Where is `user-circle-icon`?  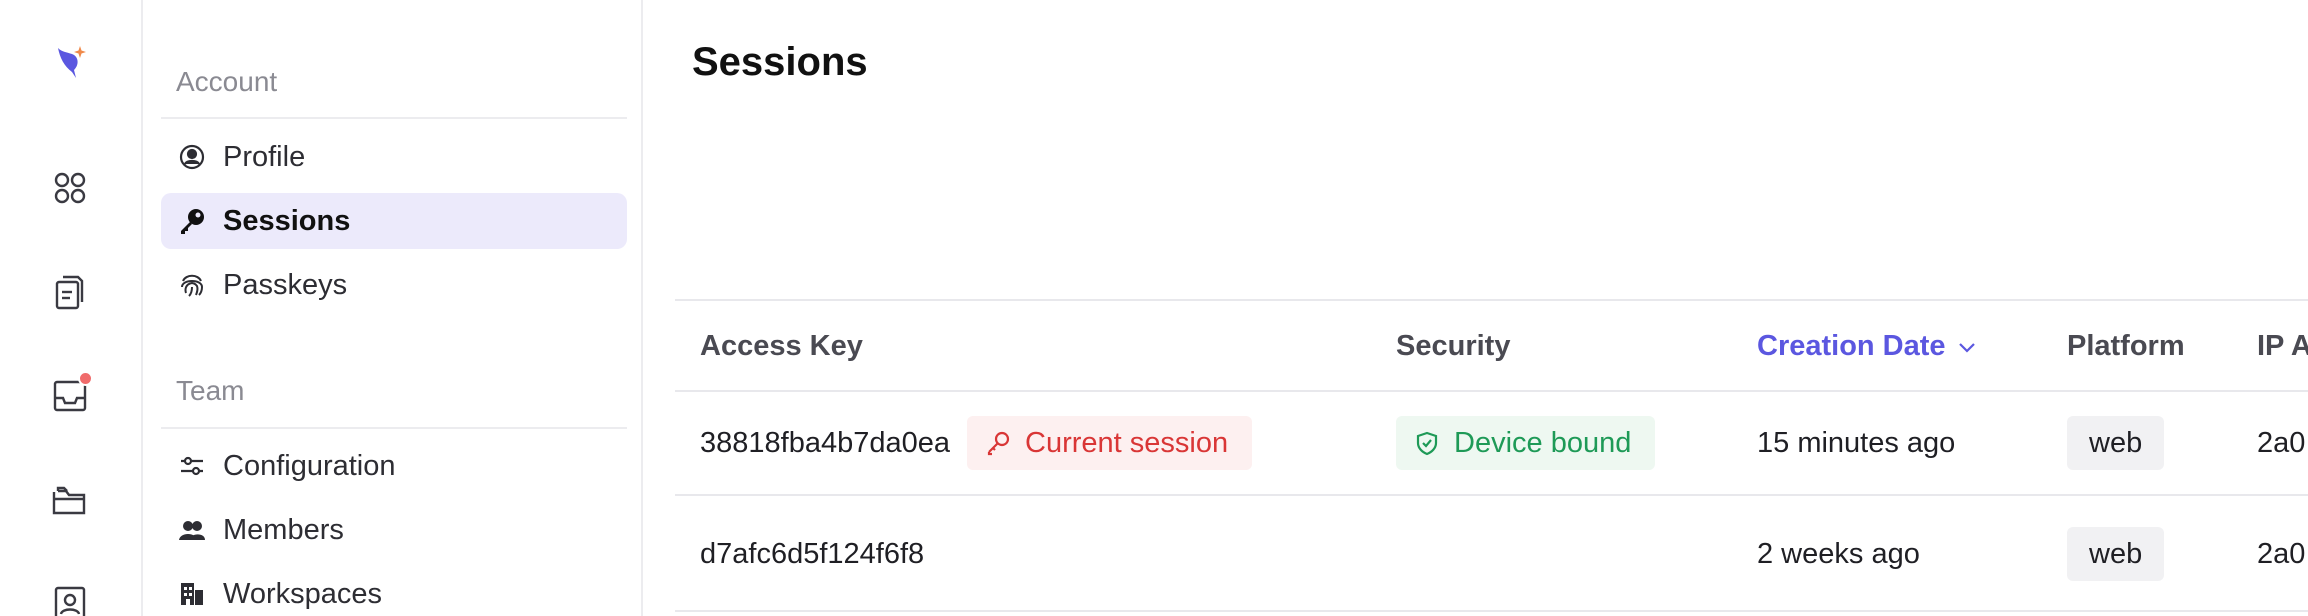
user-circle-icon is located at coordinates (192, 157).